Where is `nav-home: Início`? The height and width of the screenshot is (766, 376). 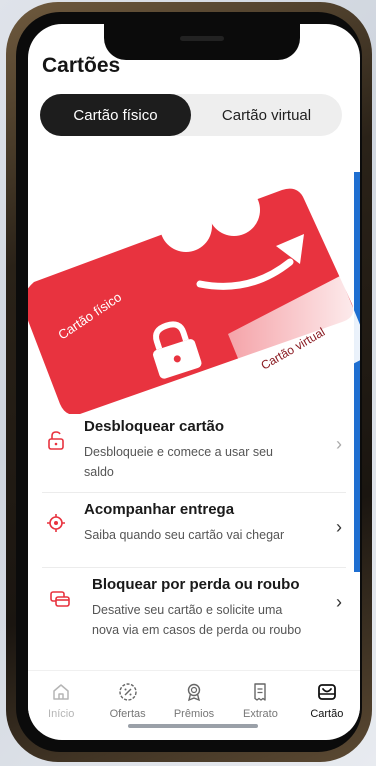
nav-home: Início is located at coordinates (61, 701).